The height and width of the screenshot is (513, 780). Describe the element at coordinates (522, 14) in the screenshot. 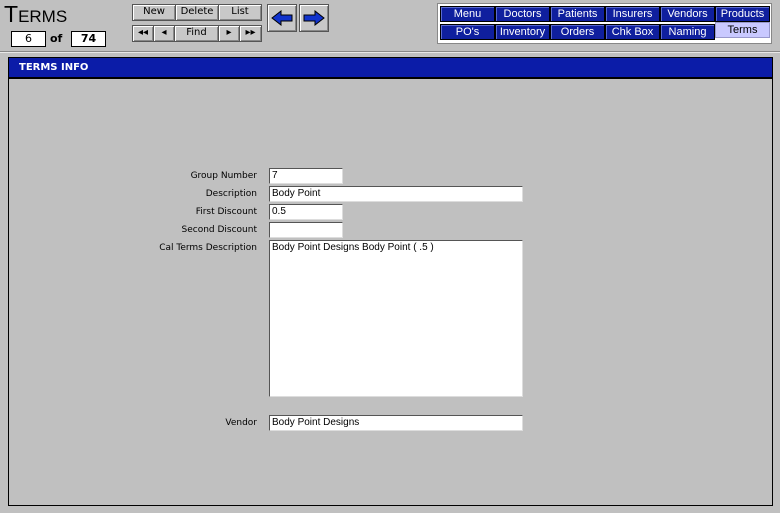

I see `nav-doctors: Doctors` at that location.